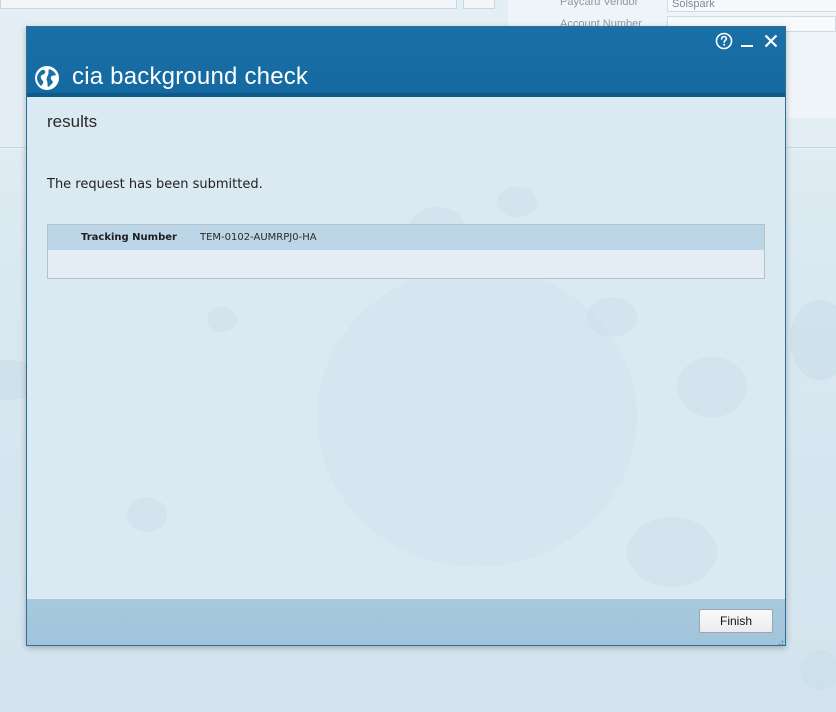 The image size is (836, 712). I want to click on minimize-icon, so click(747, 43).